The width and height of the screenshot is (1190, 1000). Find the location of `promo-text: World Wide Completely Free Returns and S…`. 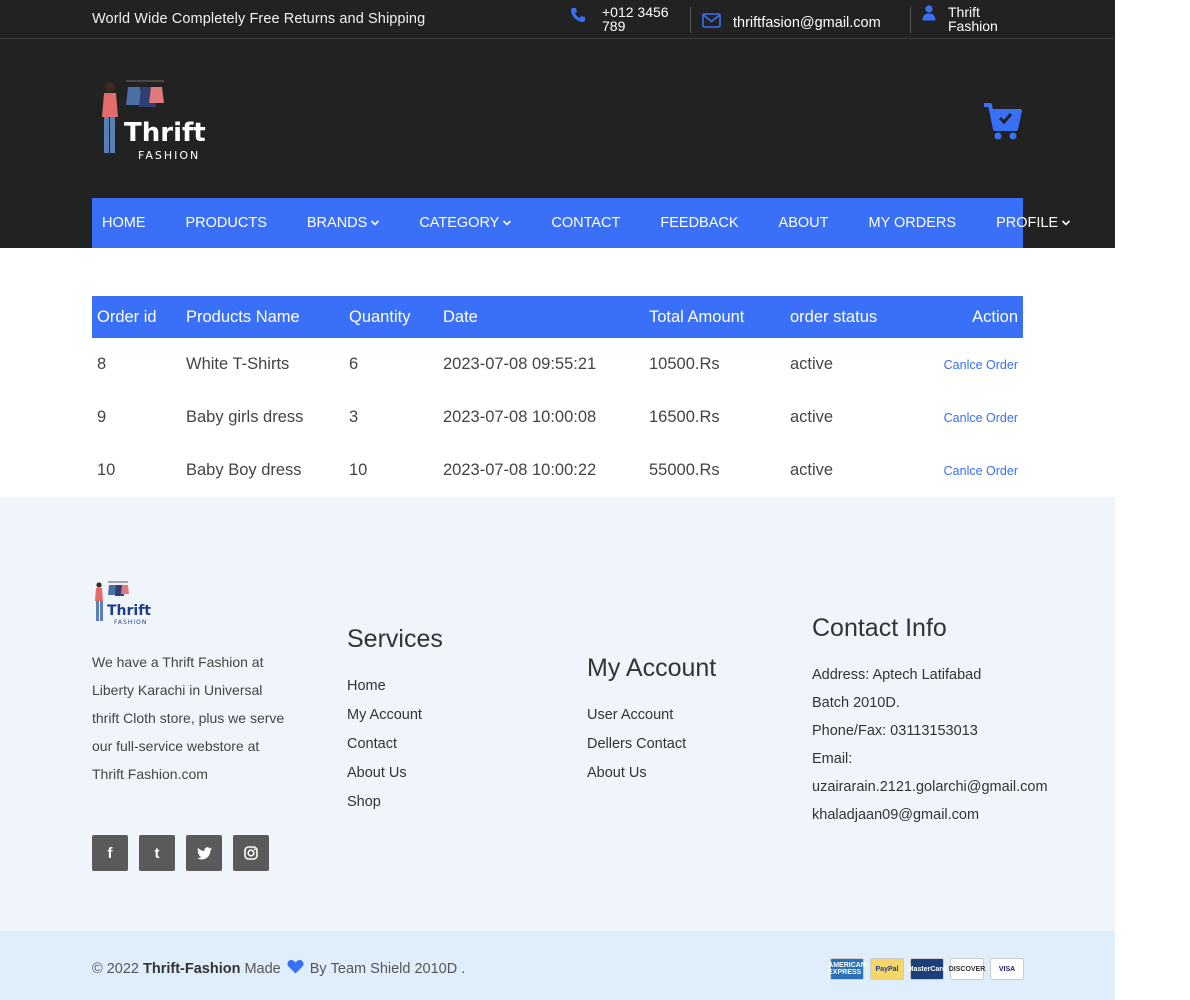

promo-text: World Wide Completely Free Returns and S… is located at coordinates (259, 19).